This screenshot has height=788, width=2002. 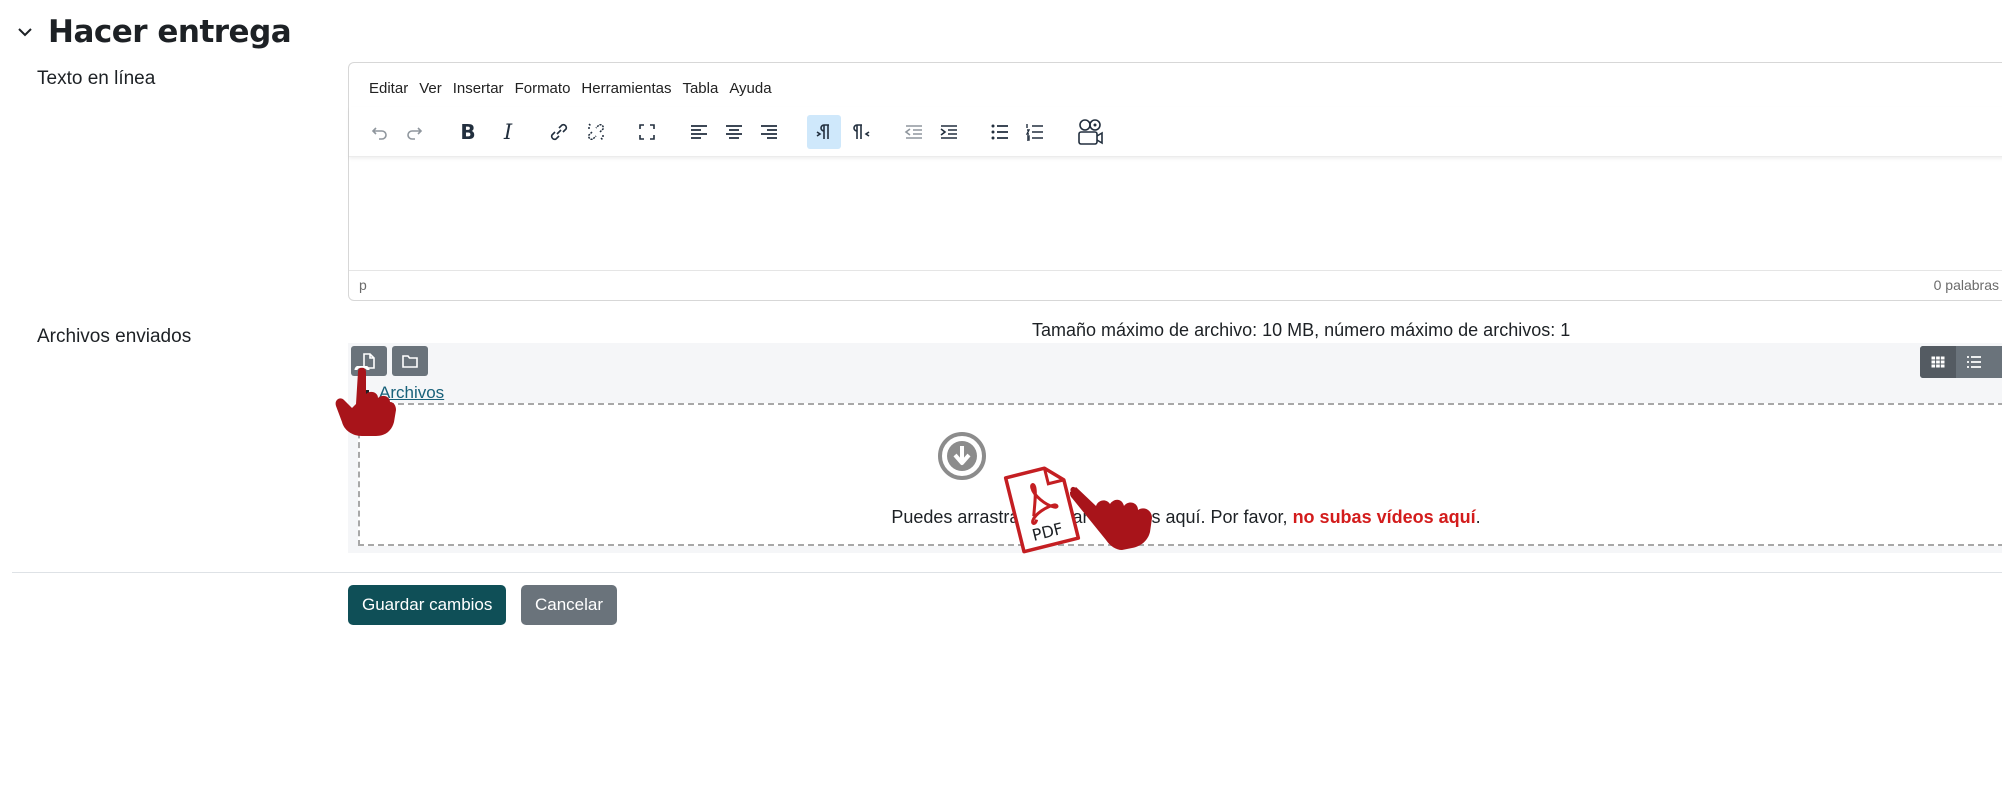 I want to click on list-icon, so click(x=1974, y=362).